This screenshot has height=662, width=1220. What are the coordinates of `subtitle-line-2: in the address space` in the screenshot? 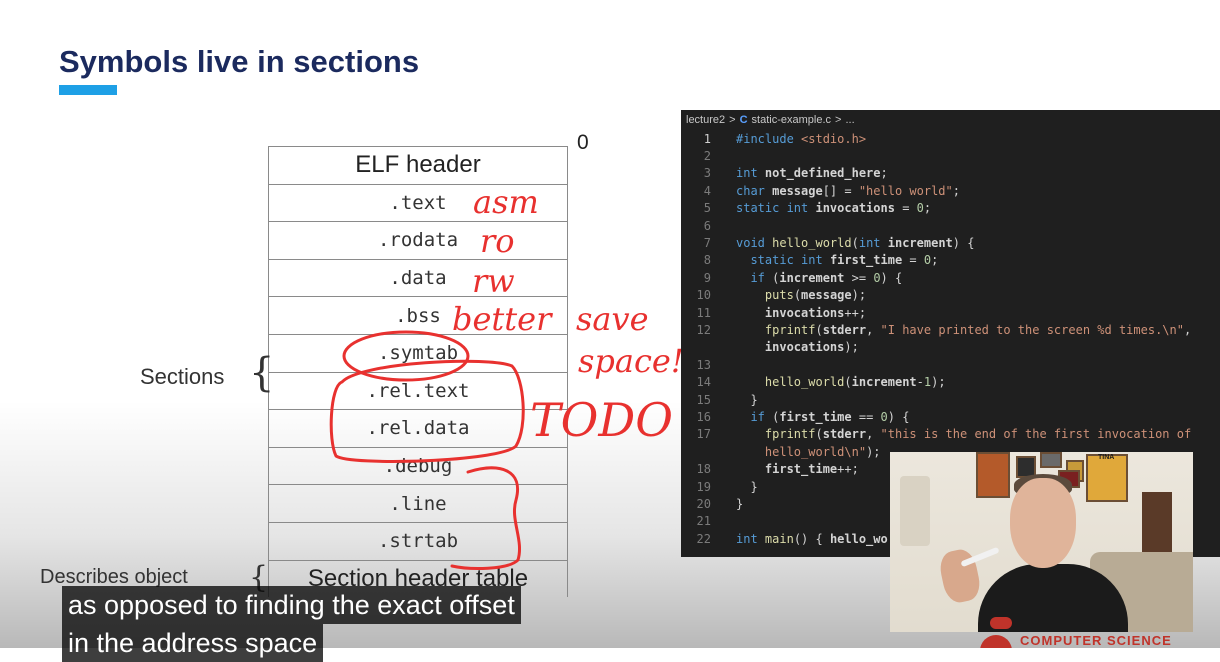 It's located at (193, 643).